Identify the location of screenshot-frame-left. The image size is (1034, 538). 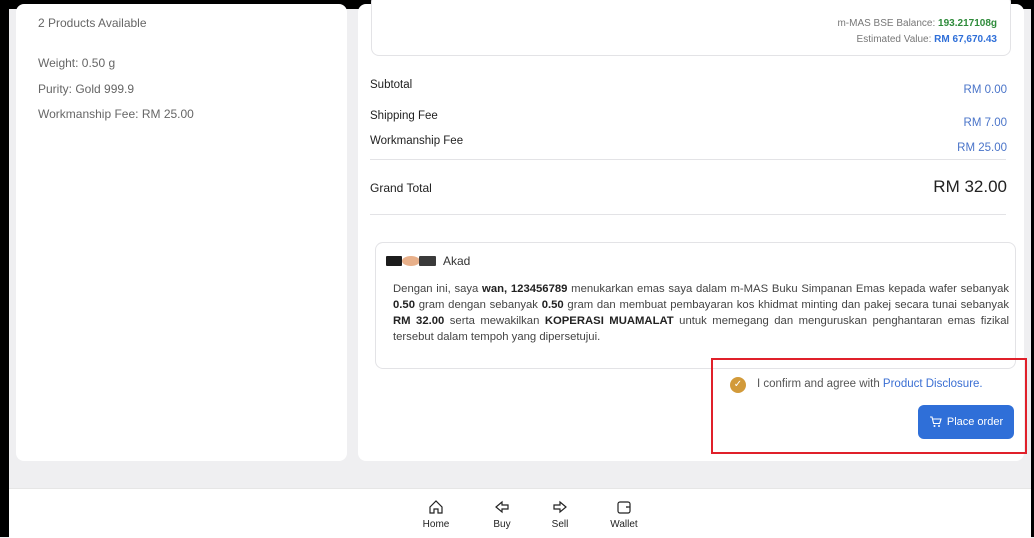
(4, 268).